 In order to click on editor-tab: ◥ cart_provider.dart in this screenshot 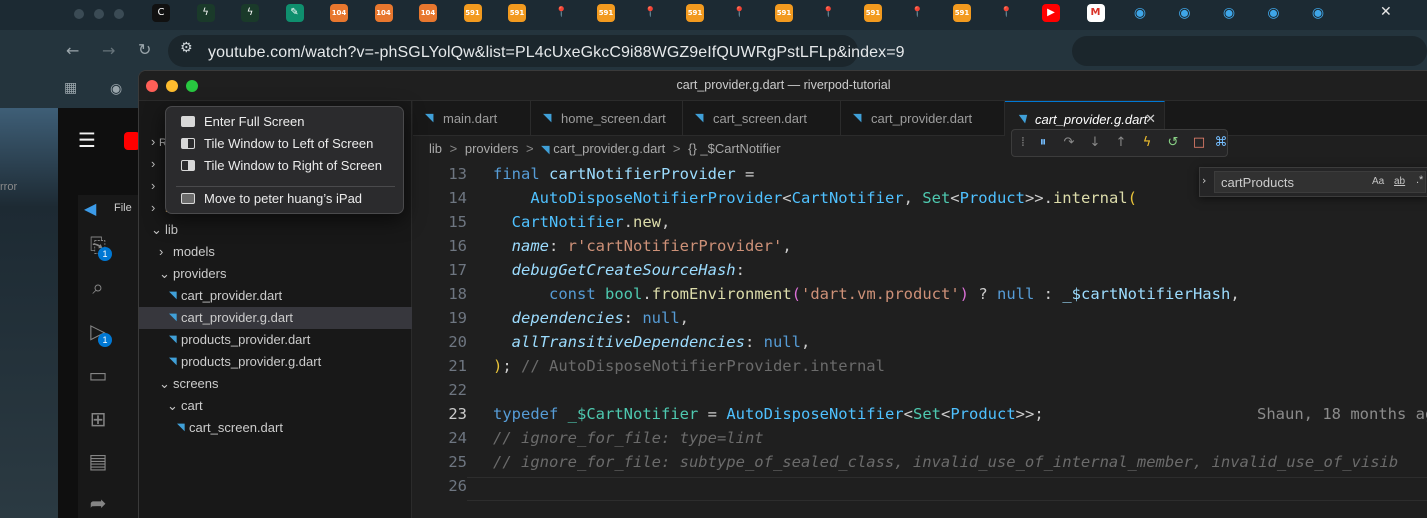, I will do `click(923, 118)`.